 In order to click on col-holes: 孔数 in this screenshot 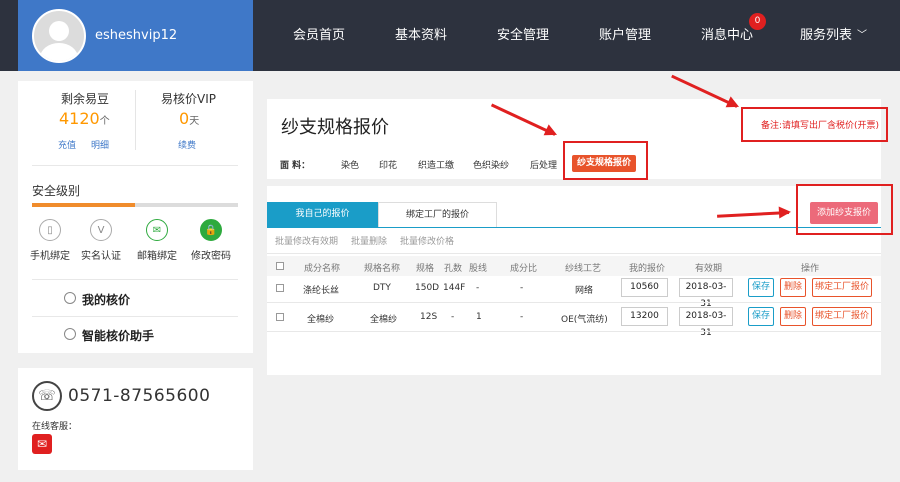, I will do `click(453, 269)`.